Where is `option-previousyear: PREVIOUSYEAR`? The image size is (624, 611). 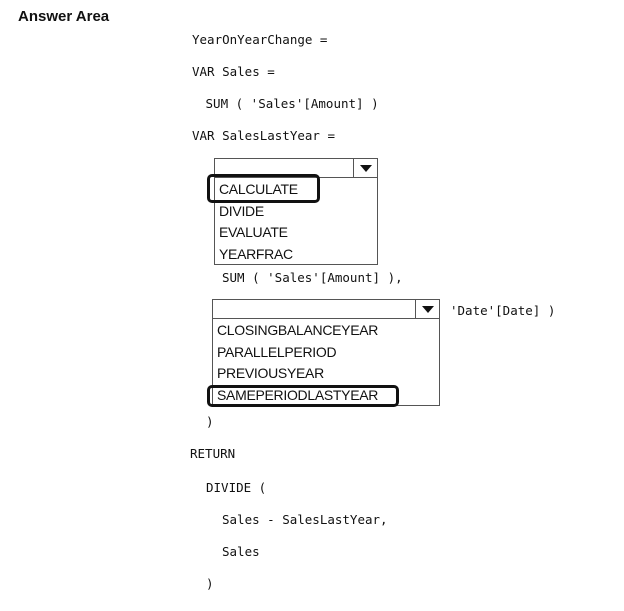
option-previousyear: PREVIOUSYEAR is located at coordinates (270, 373).